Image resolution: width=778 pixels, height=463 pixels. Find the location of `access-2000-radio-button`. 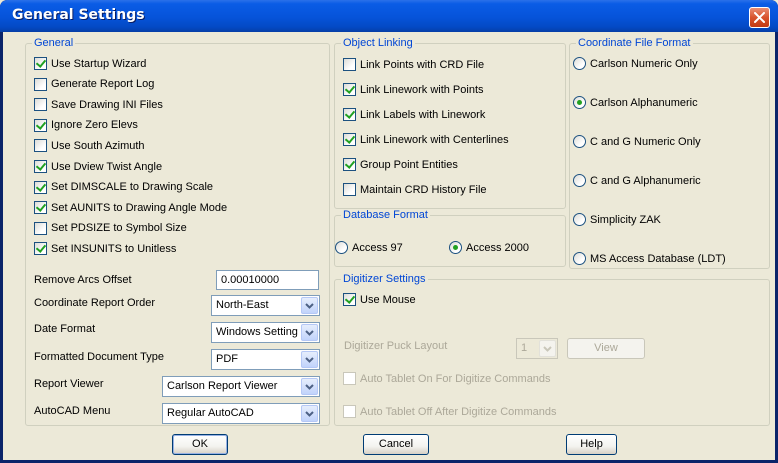

access-2000-radio-button is located at coordinates (455, 247).